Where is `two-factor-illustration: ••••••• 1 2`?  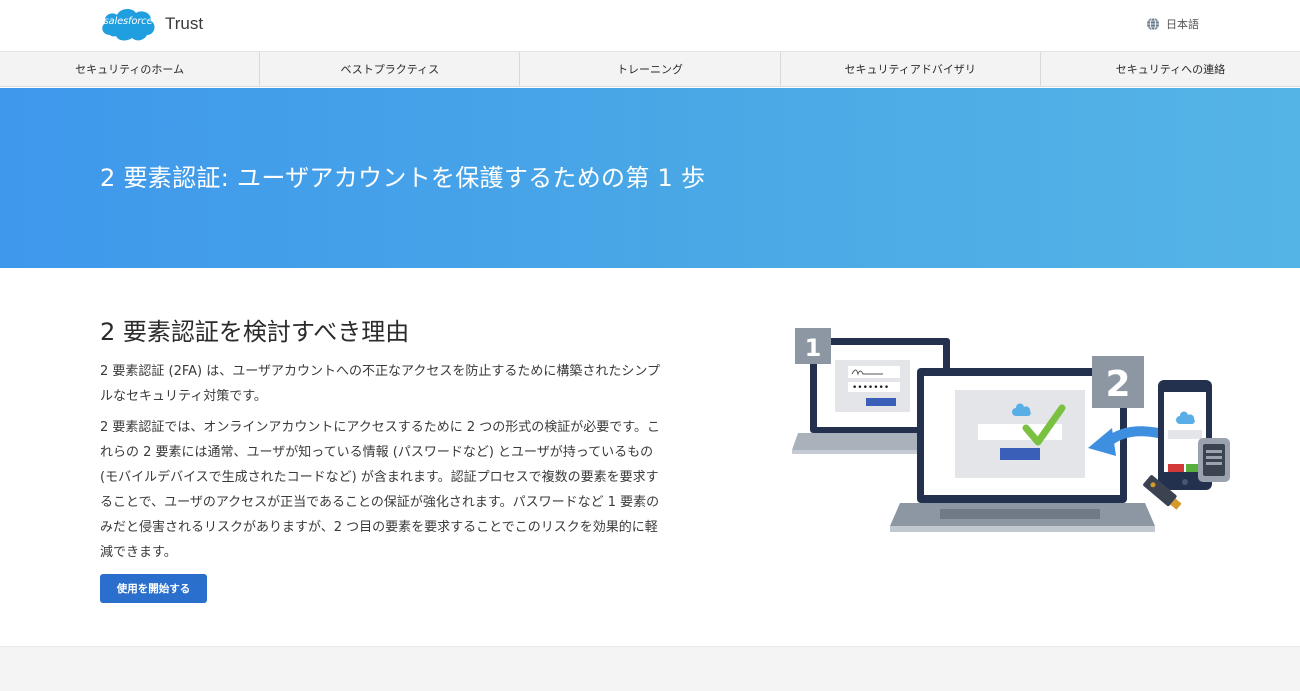 two-factor-illustration: ••••••• 1 2 is located at coordinates (1015, 435).